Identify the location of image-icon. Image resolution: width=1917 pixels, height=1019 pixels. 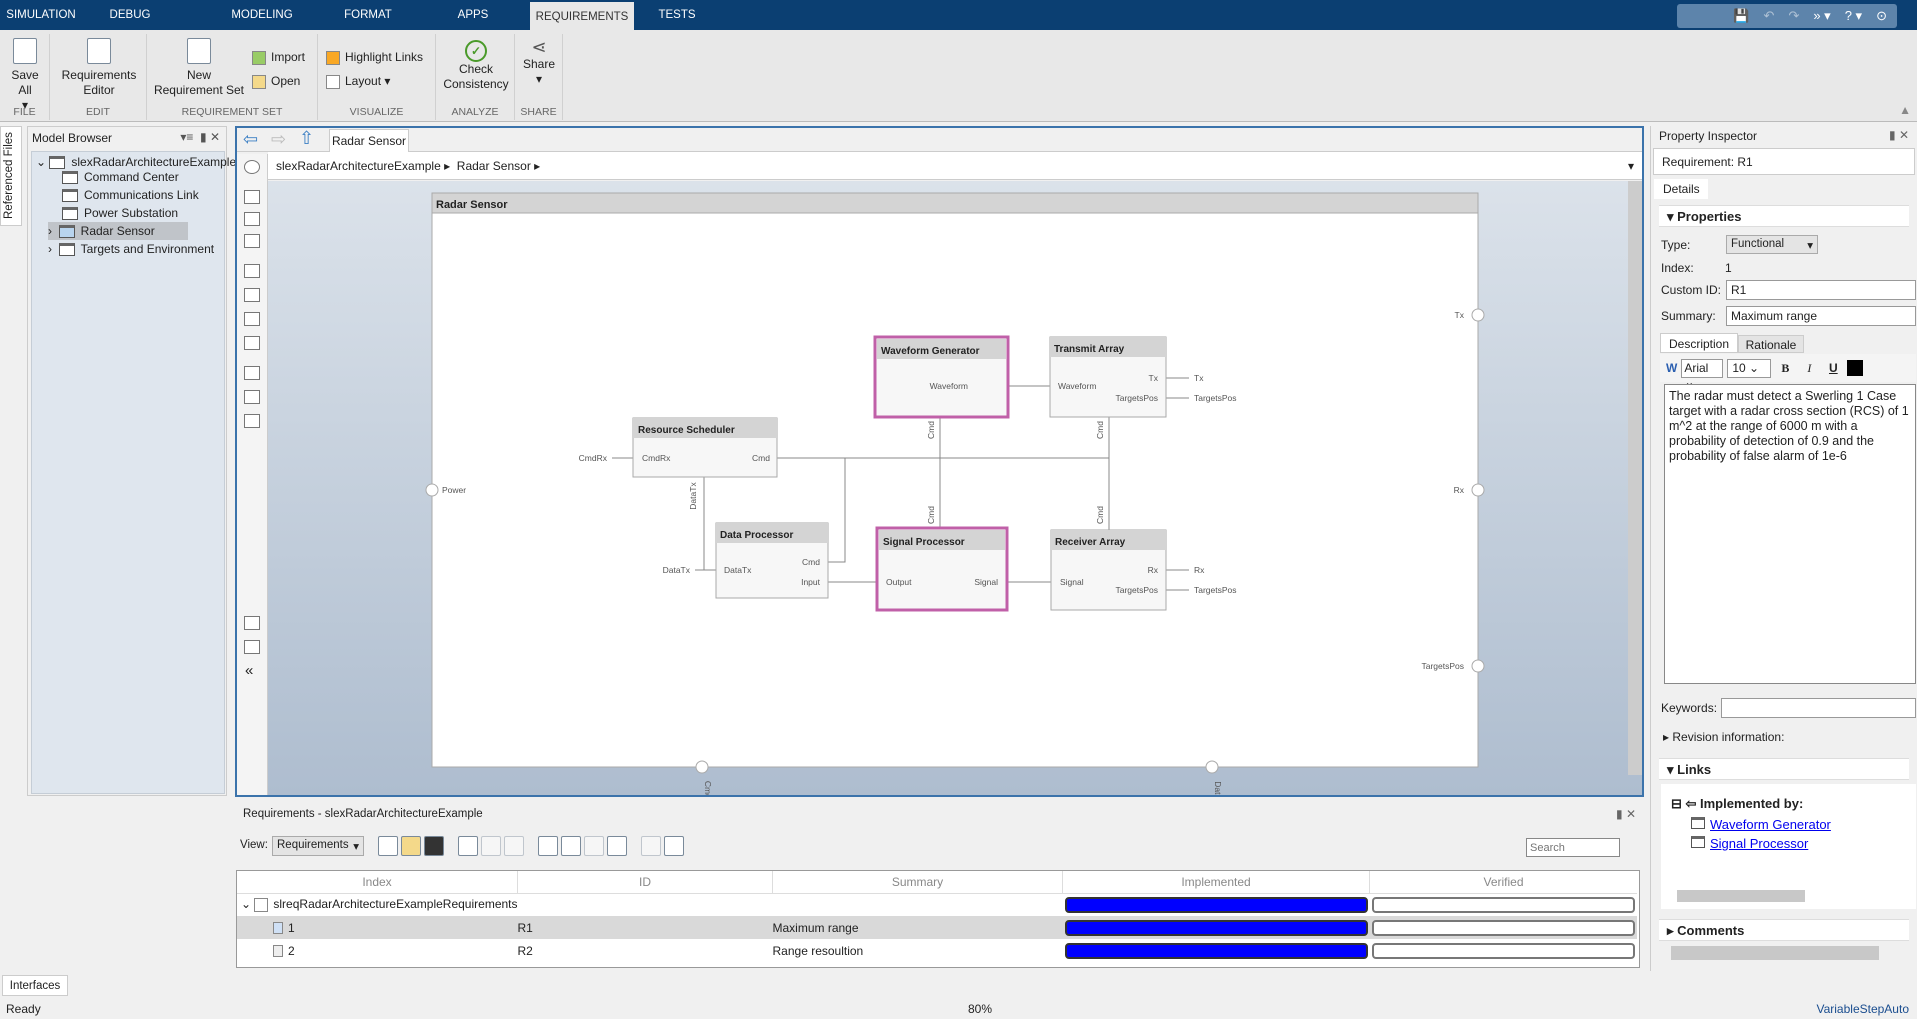
(252, 397).